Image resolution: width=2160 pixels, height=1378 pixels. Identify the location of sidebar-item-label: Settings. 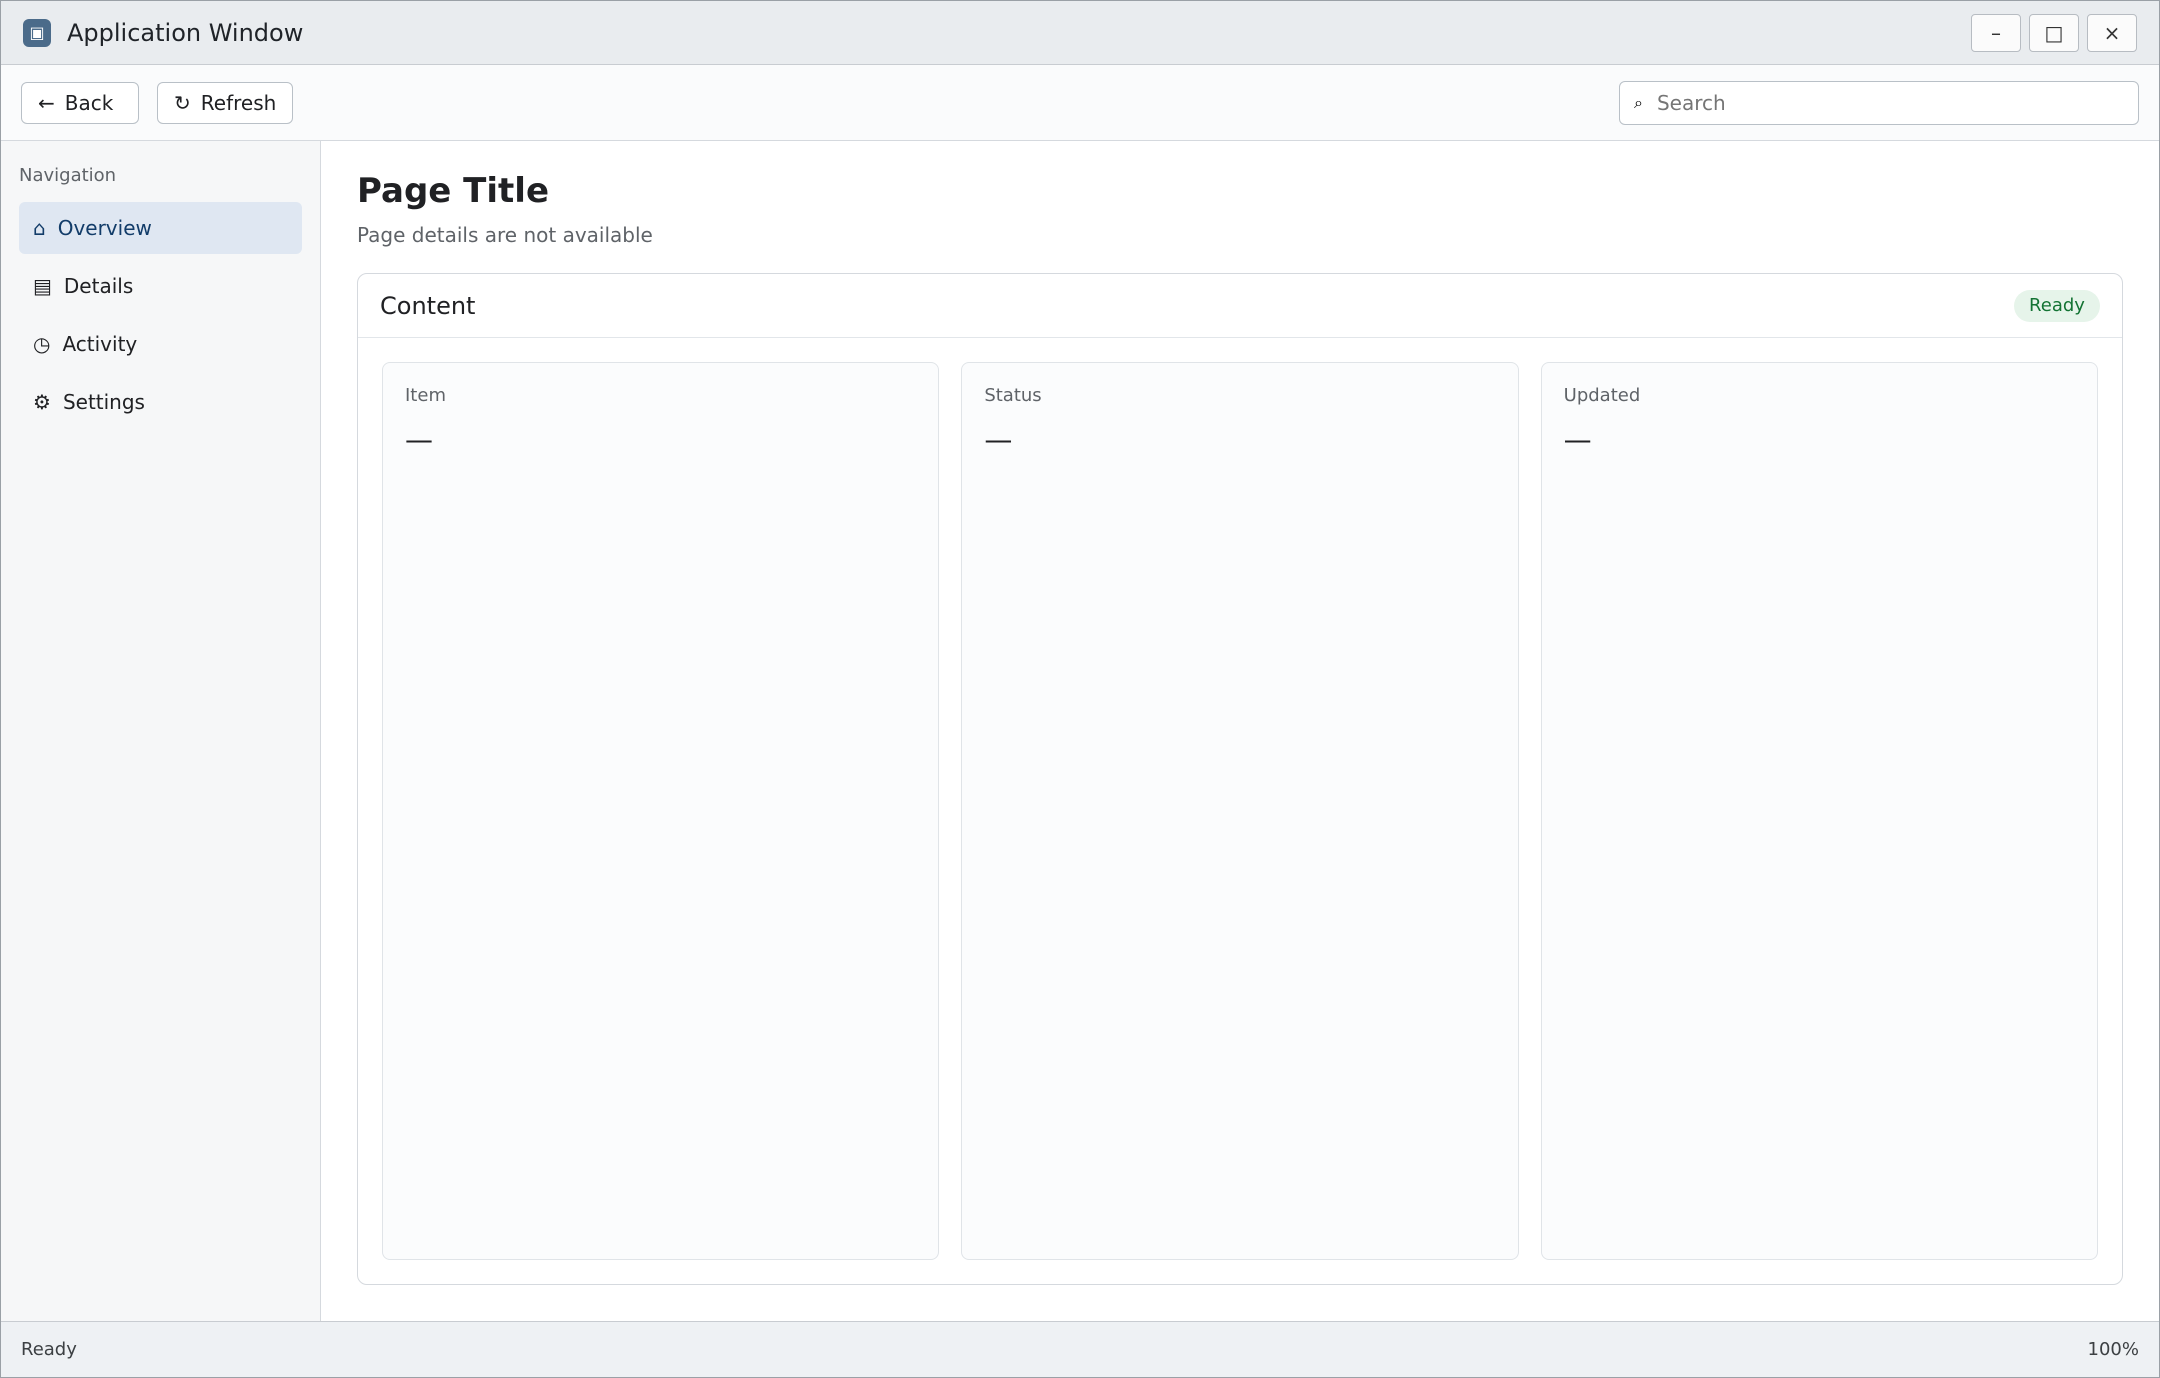
(103, 402).